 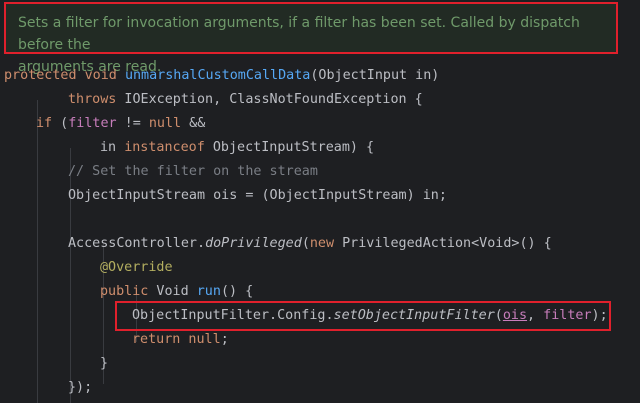 What do you see at coordinates (443, 243) in the screenshot?
I see `code-text: PrivilegedAction<Void>() {` at bounding box center [443, 243].